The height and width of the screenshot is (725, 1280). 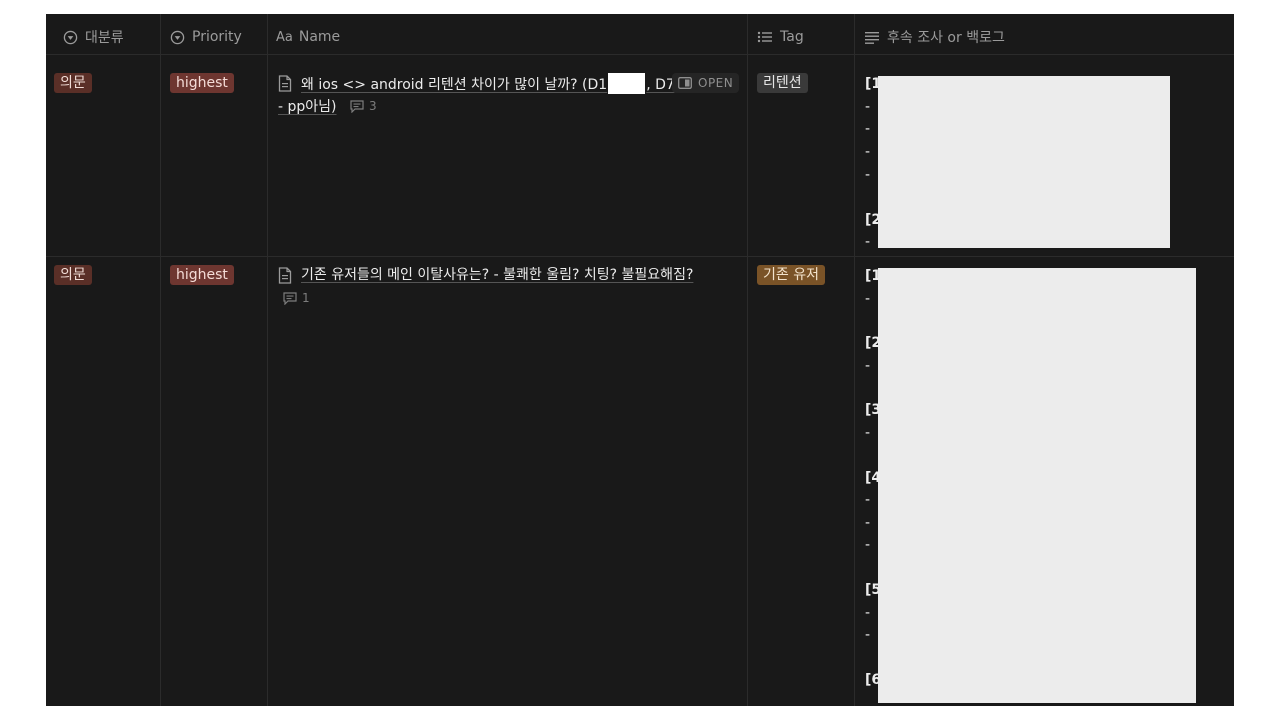 I want to click on header-priority-label: Priority, so click(x=217, y=37).